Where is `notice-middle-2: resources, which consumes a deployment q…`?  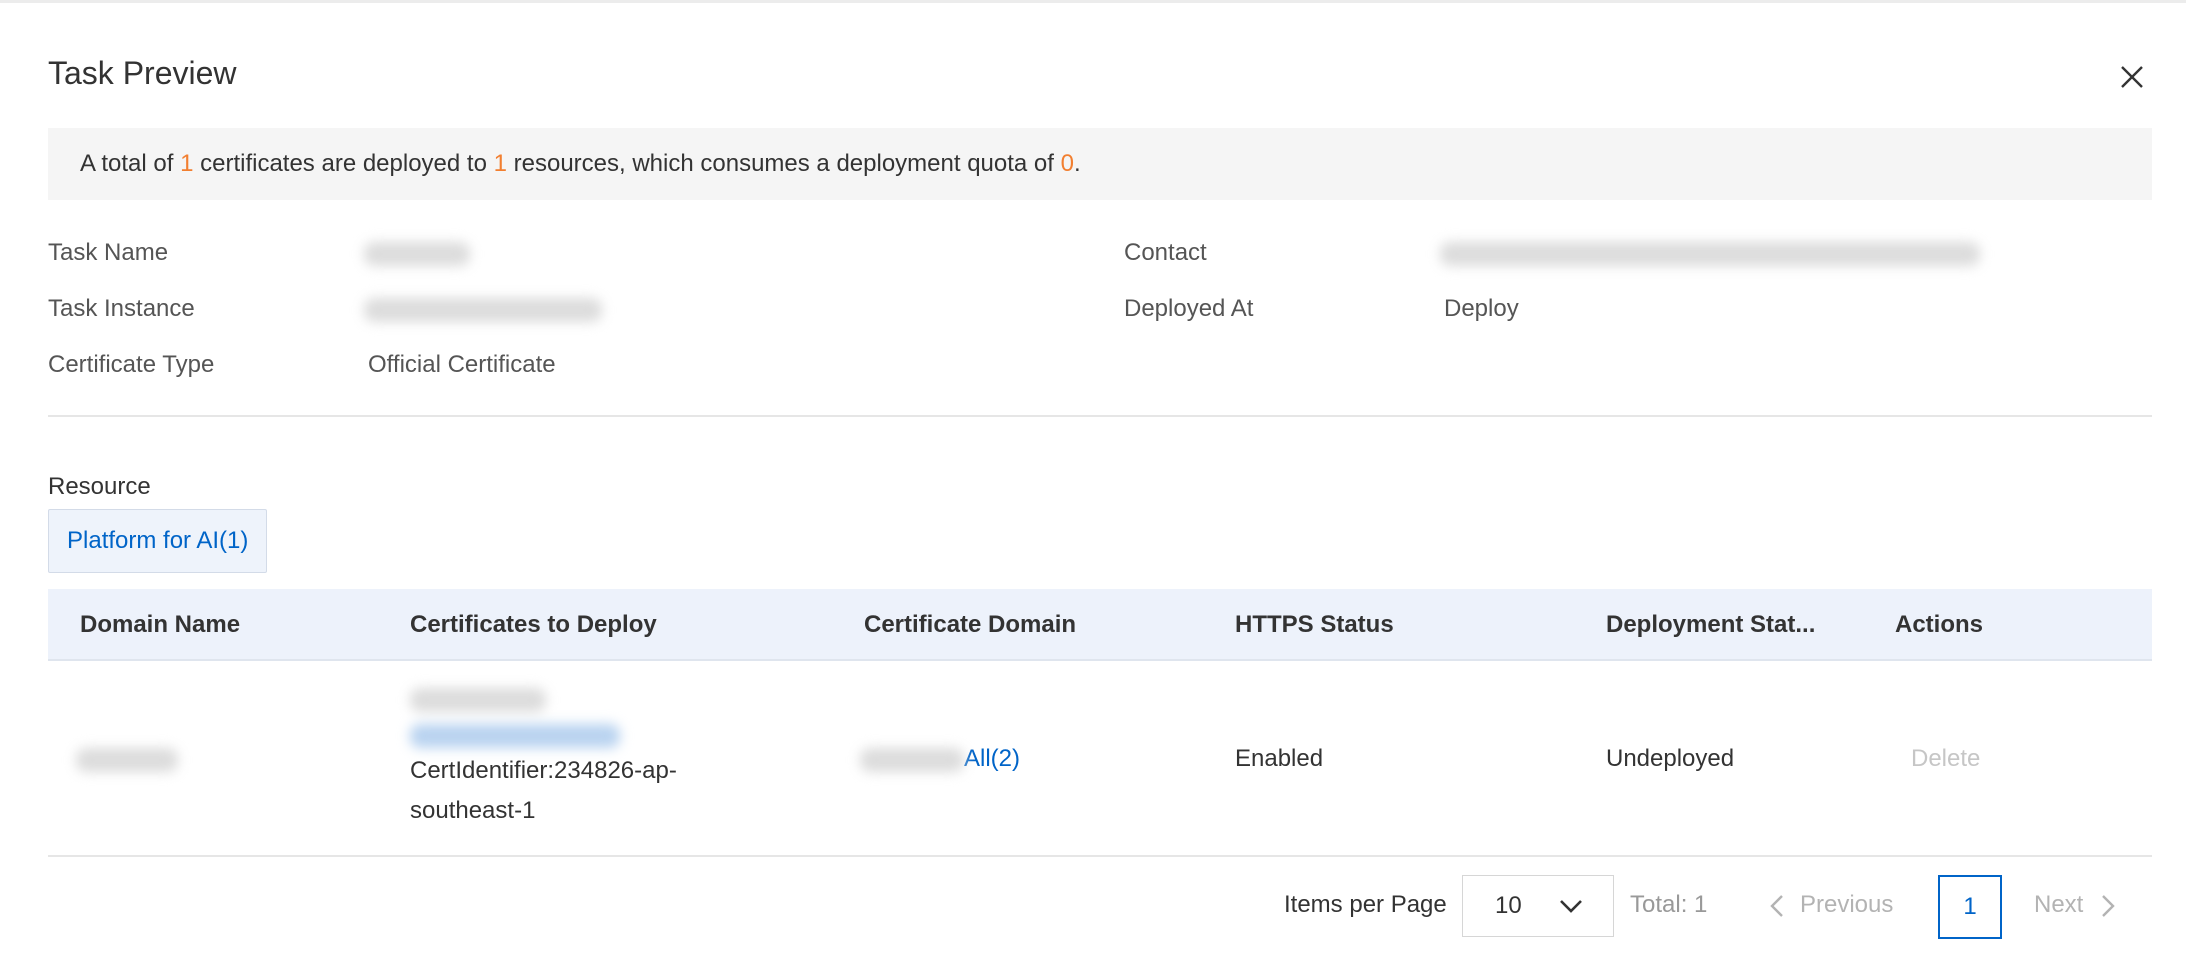 notice-middle-2: resources, which consumes a deployment q… is located at coordinates (783, 163).